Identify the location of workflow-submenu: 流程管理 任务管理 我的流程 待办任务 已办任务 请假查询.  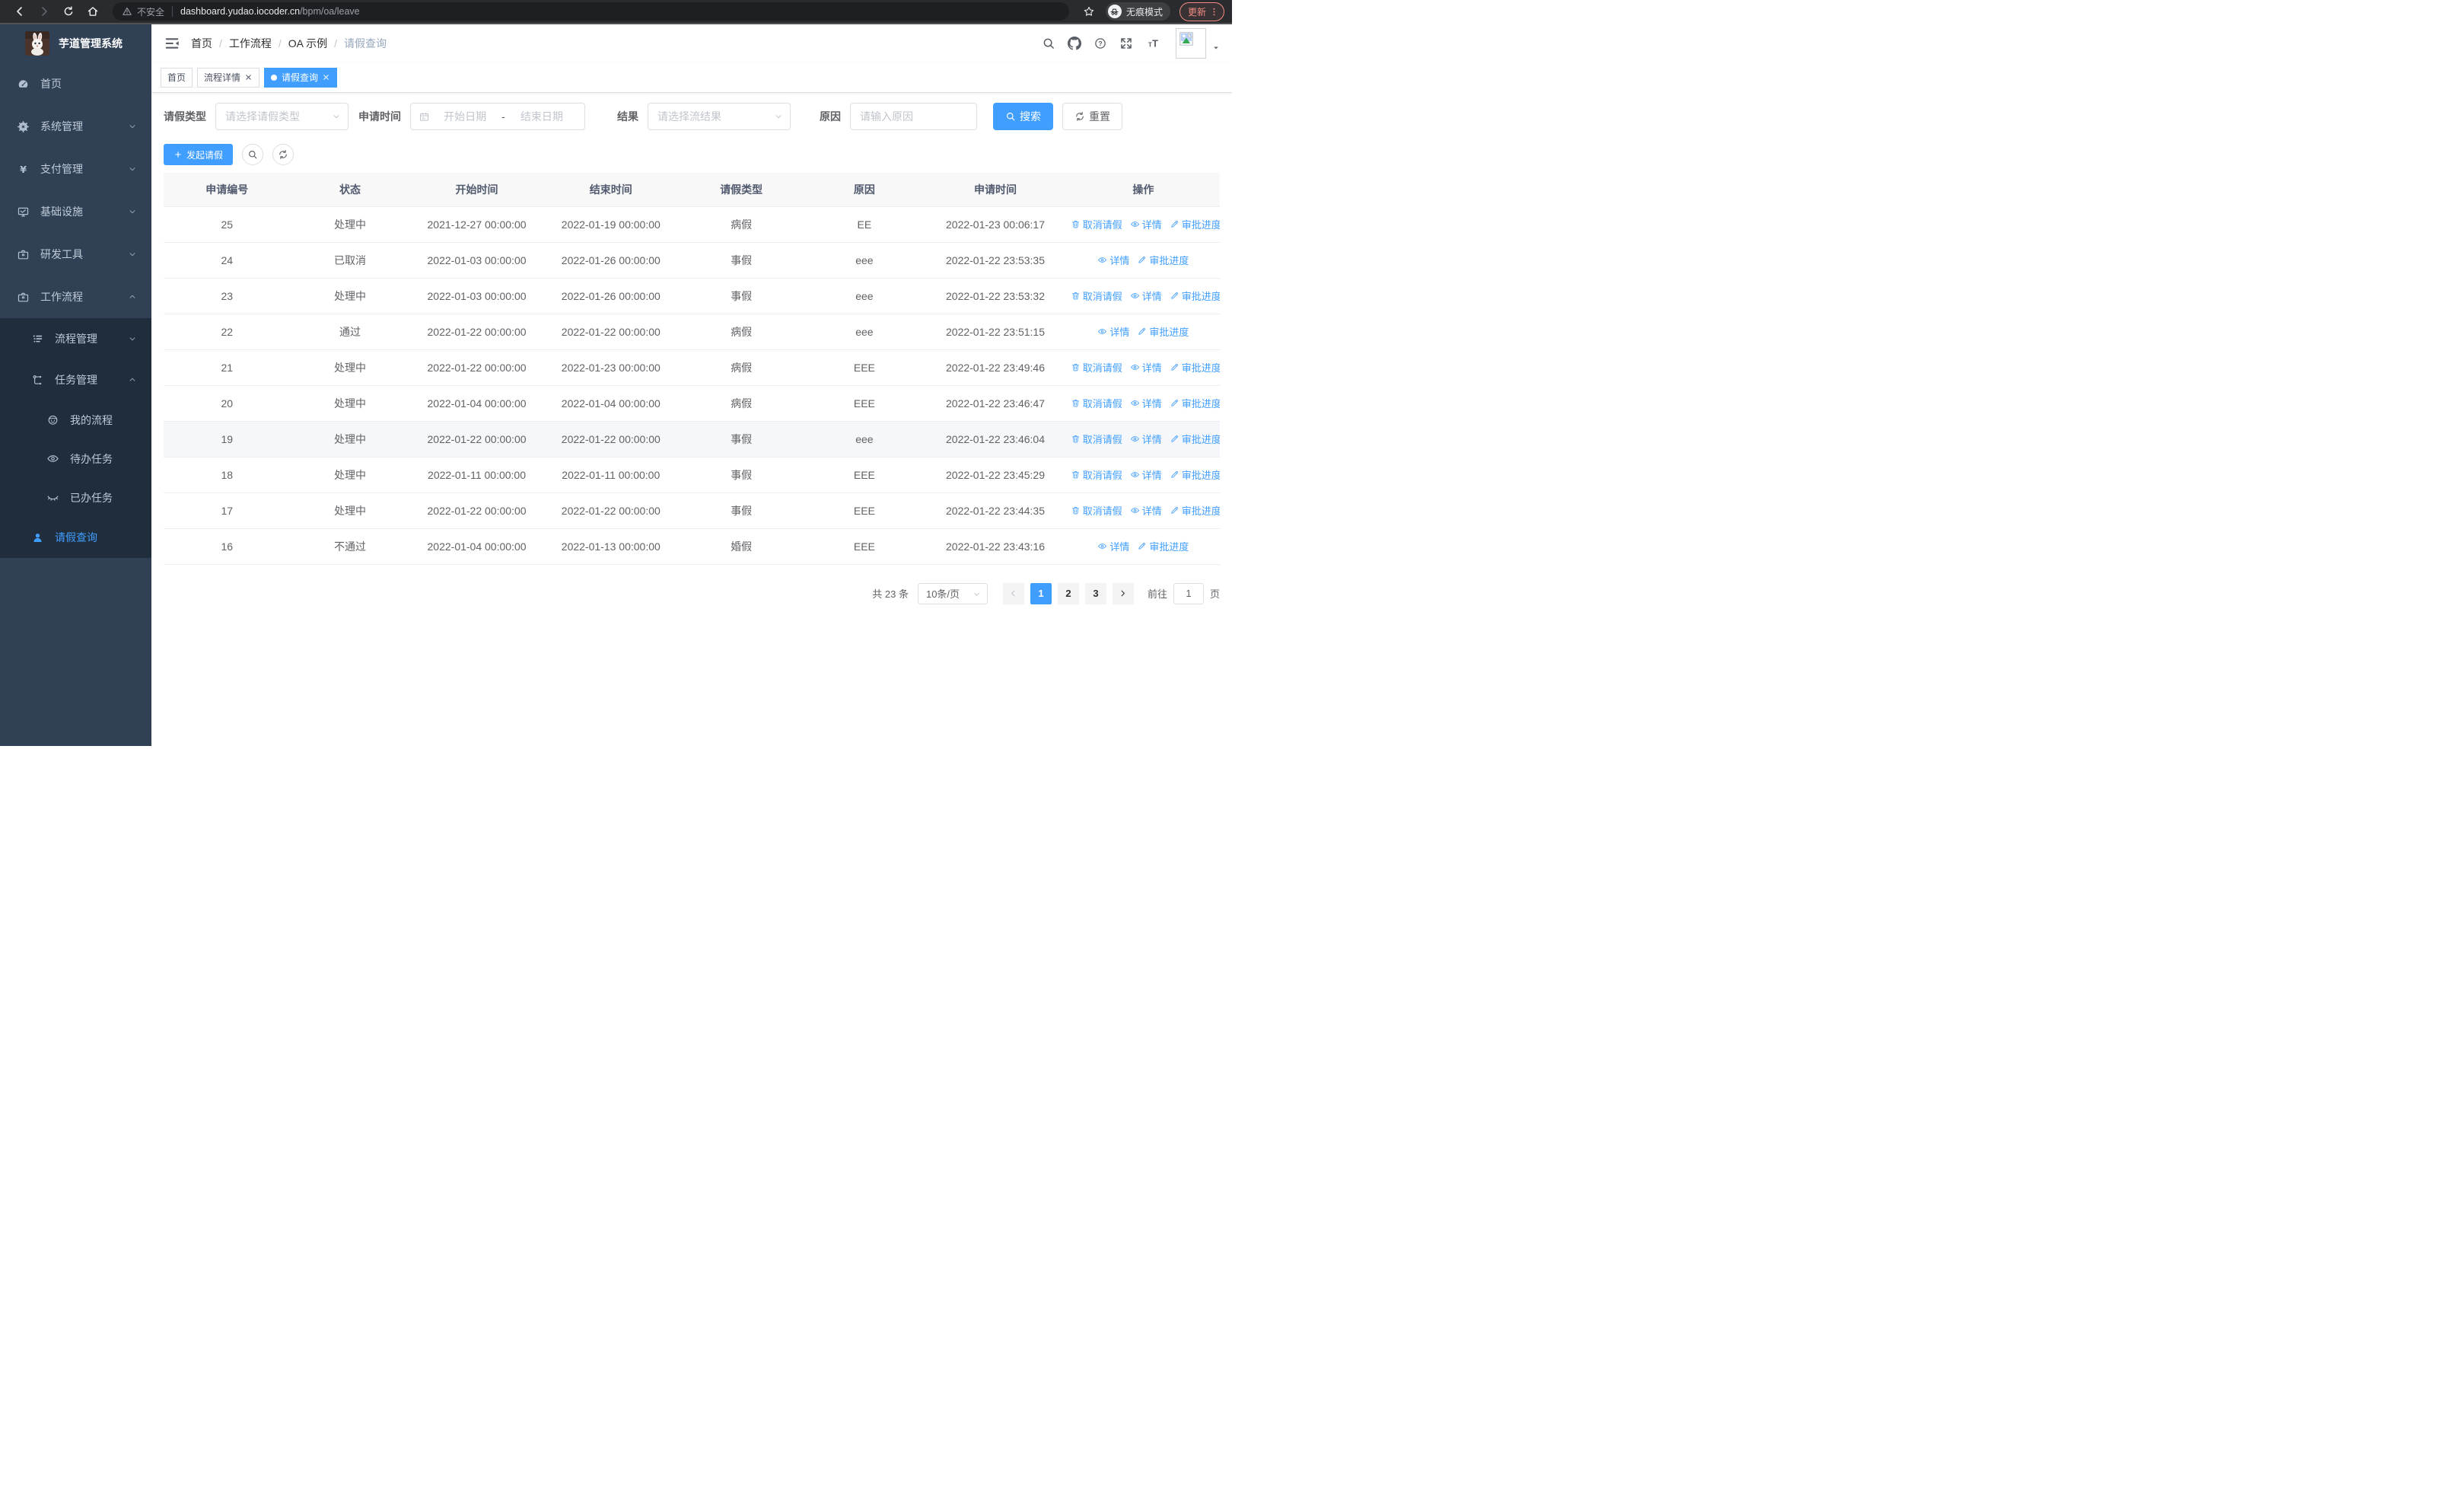
(75, 438).